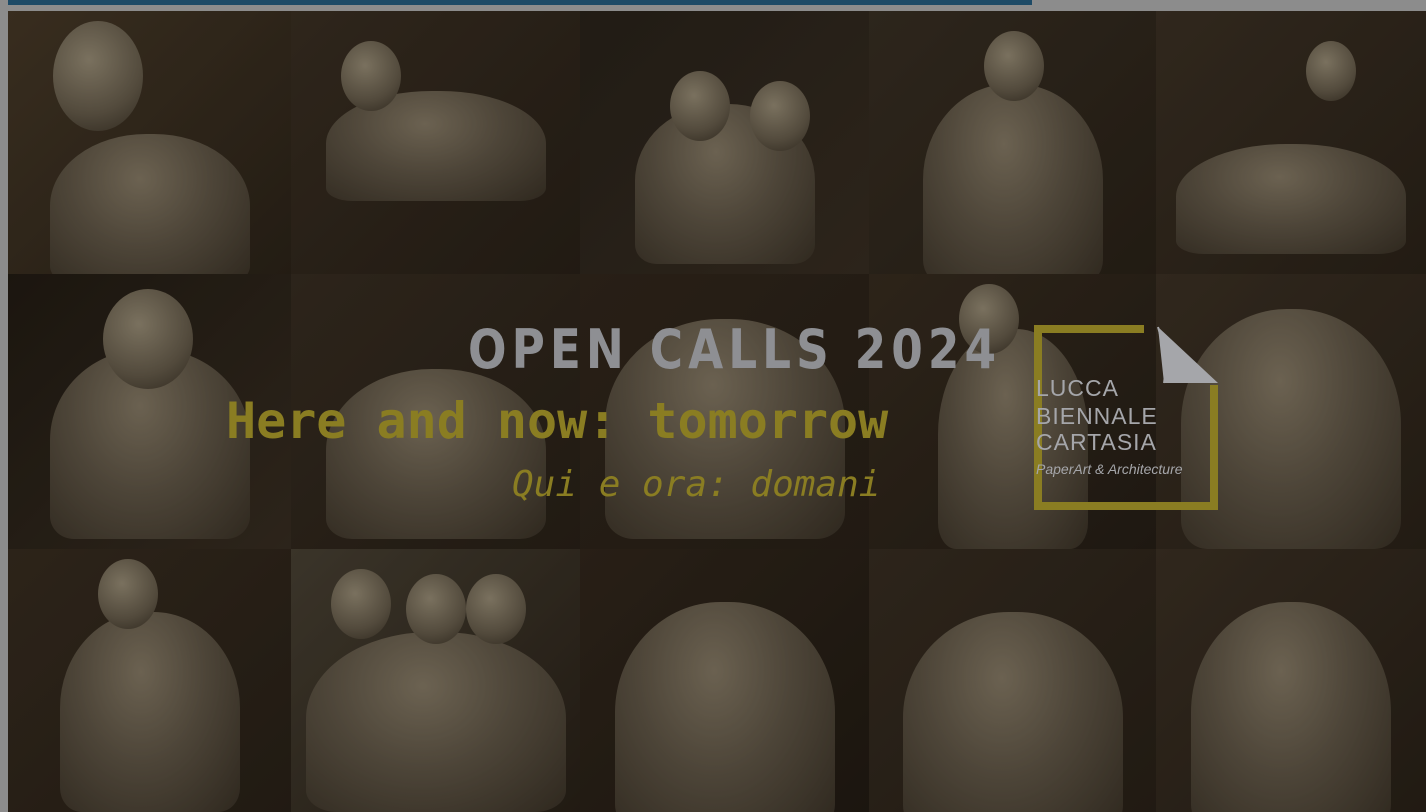 This screenshot has width=1426, height=812. Describe the element at coordinates (520, 2) in the screenshot. I see `top-bar` at that location.